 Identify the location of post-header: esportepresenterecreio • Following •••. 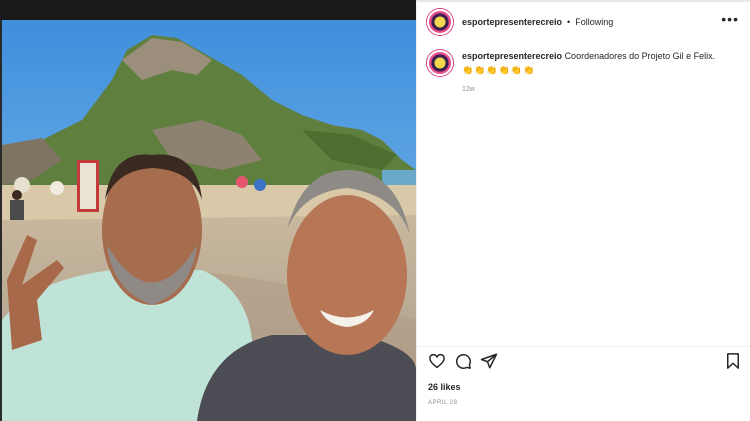
(583, 22).